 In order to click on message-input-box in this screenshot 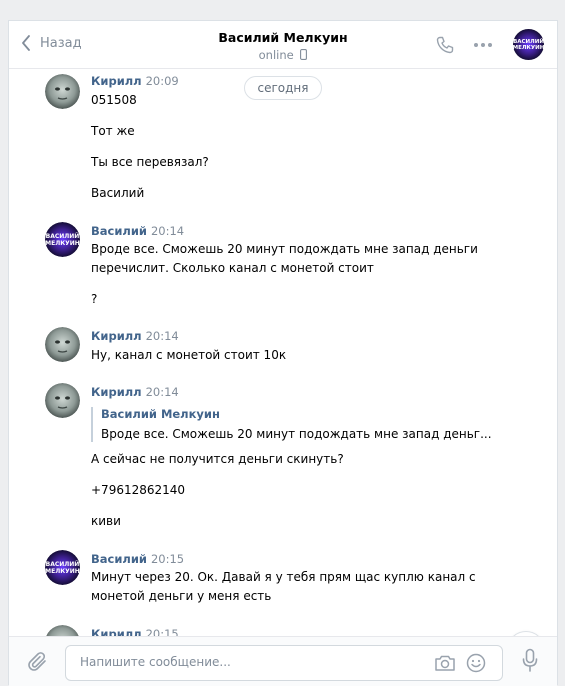, I will do `click(284, 663)`.